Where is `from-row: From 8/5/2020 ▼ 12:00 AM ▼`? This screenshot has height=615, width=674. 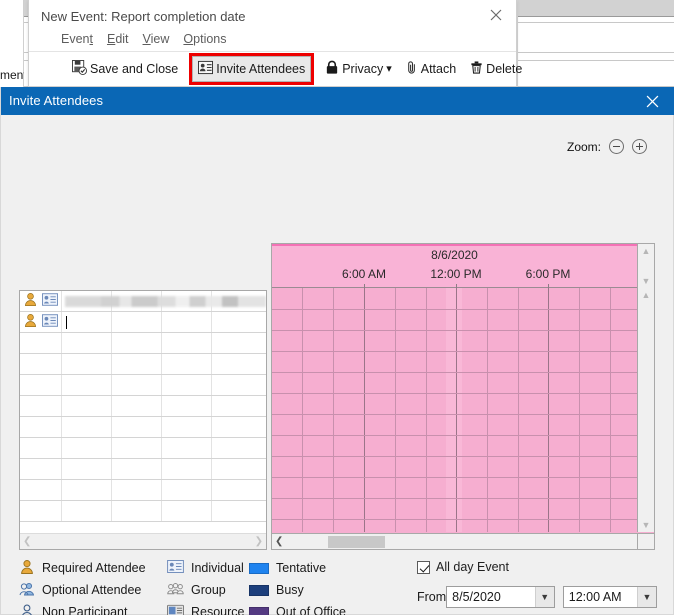
from-row: From 8/5/2020 ▼ 12:00 AM ▼ is located at coordinates (537, 597).